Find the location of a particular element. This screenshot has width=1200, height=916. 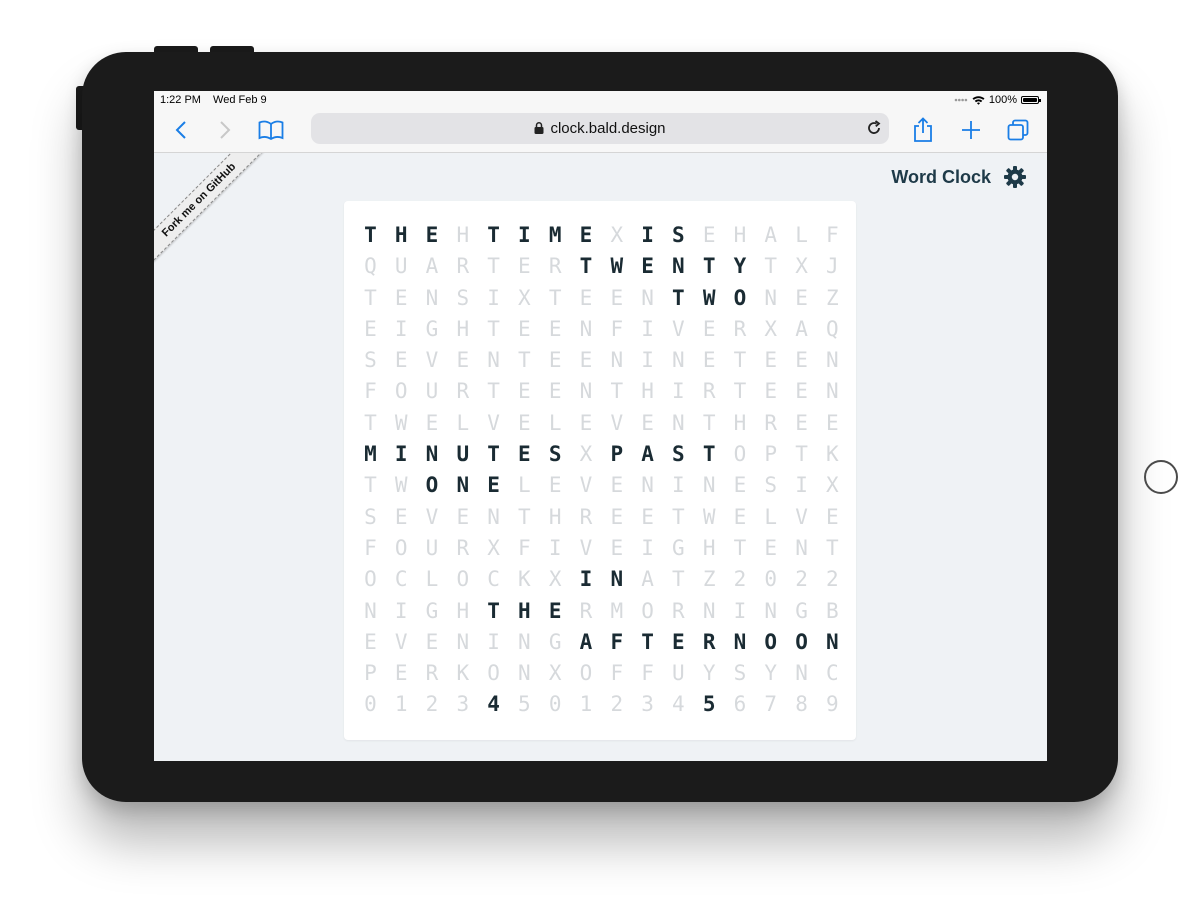

clock-letter: 8 is located at coordinates (801, 704).